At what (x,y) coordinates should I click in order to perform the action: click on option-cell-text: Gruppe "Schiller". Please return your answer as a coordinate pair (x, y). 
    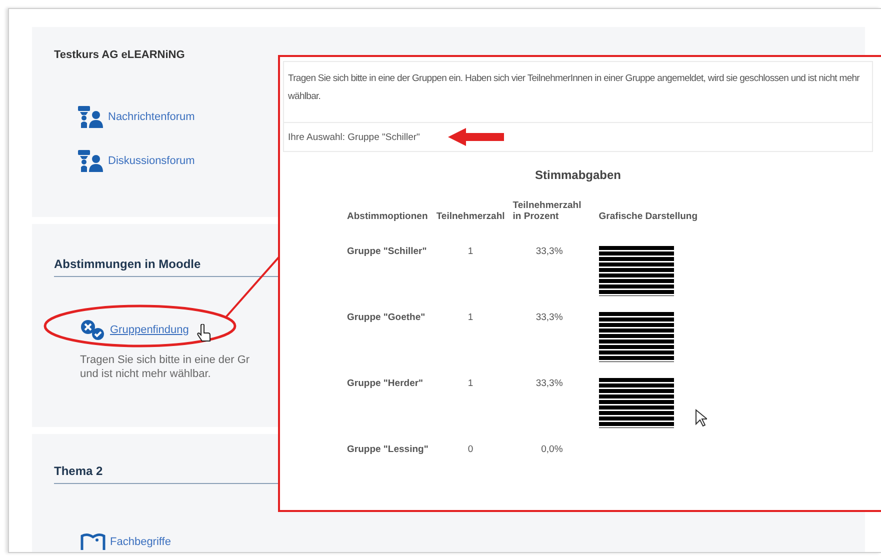
    Looking at the image, I should click on (387, 252).